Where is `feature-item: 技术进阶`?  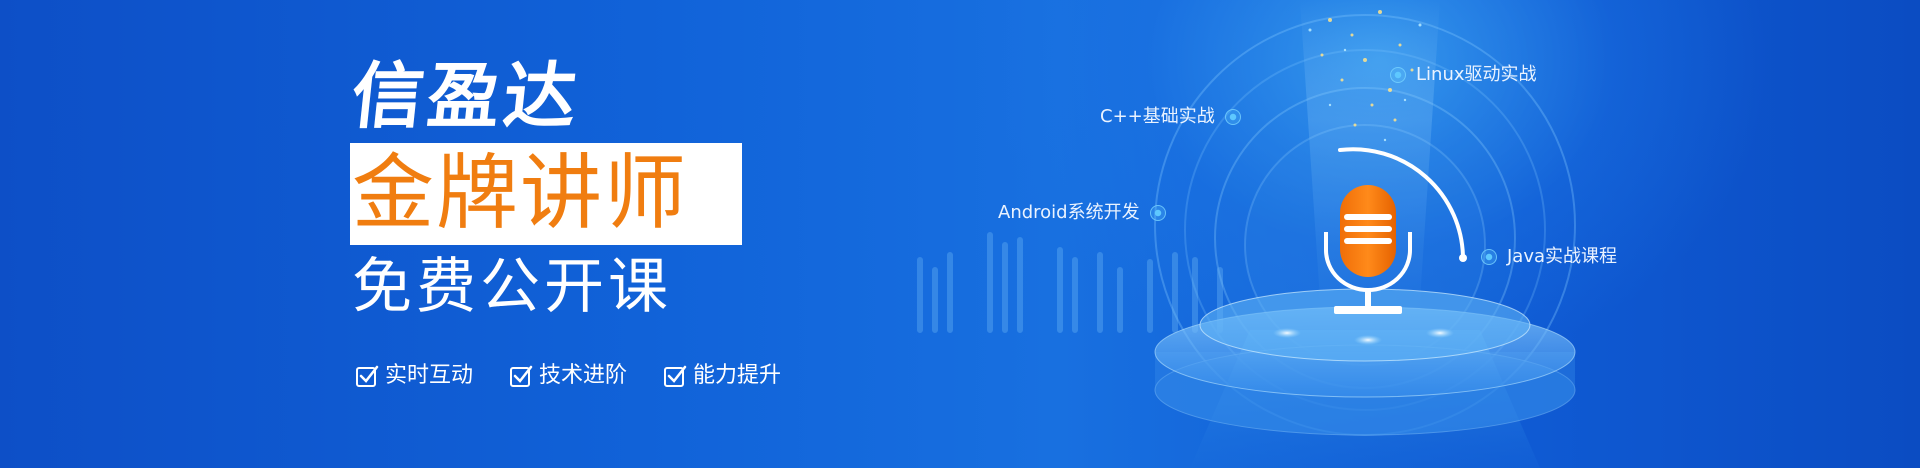 feature-item: 技术进阶 is located at coordinates (568, 376).